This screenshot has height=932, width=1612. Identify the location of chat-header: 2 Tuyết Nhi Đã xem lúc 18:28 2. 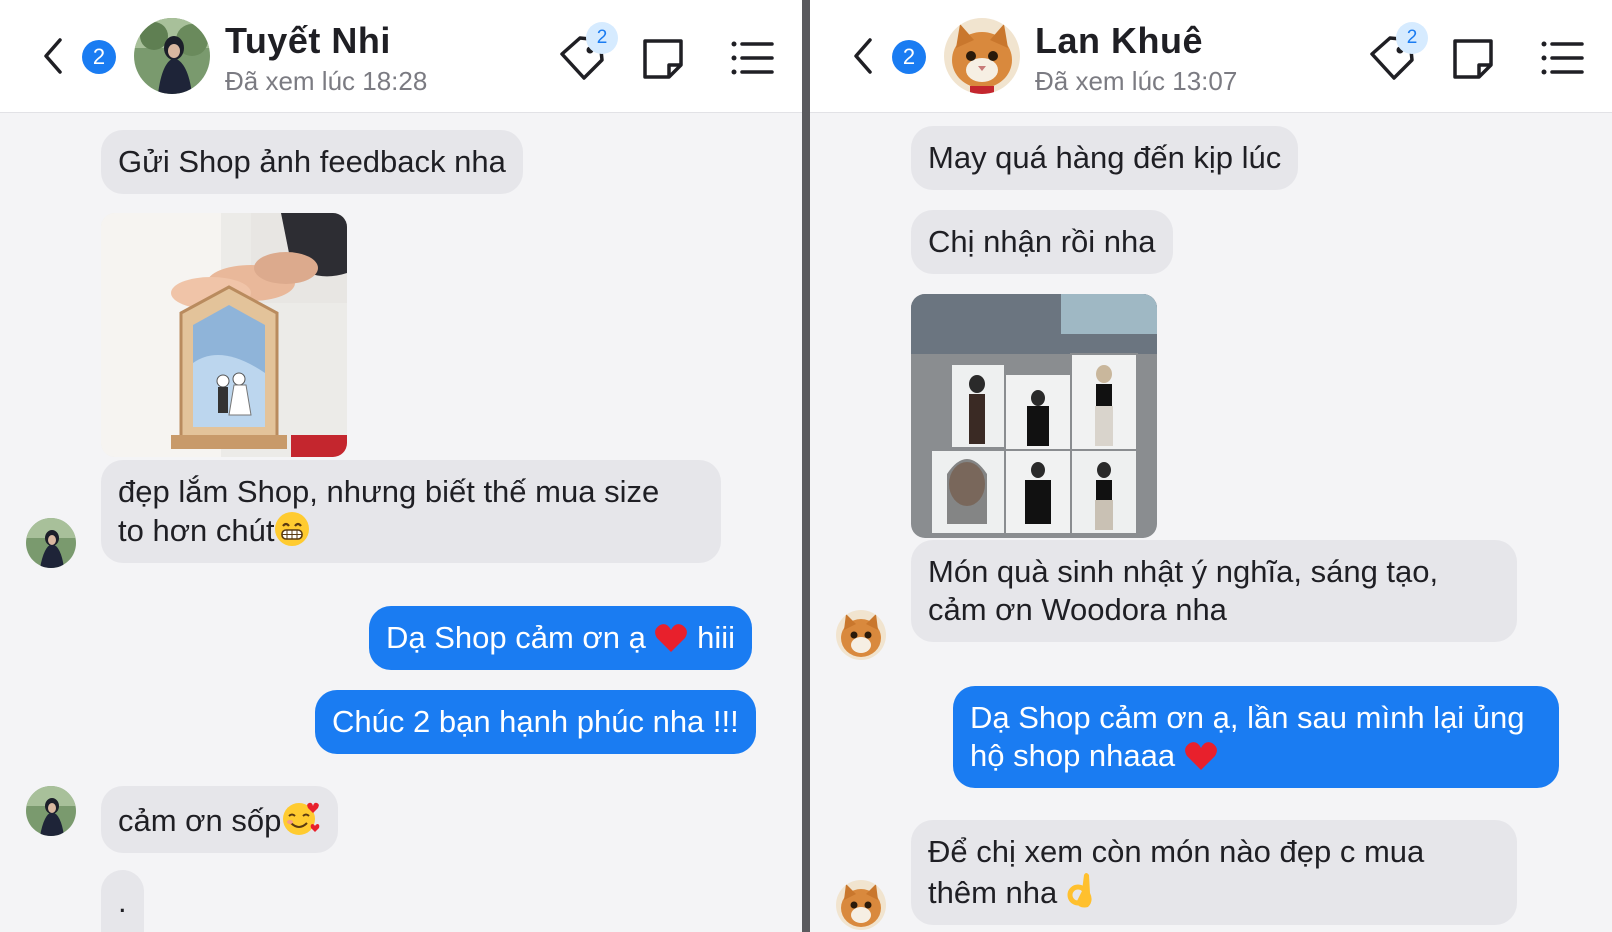
(401, 56).